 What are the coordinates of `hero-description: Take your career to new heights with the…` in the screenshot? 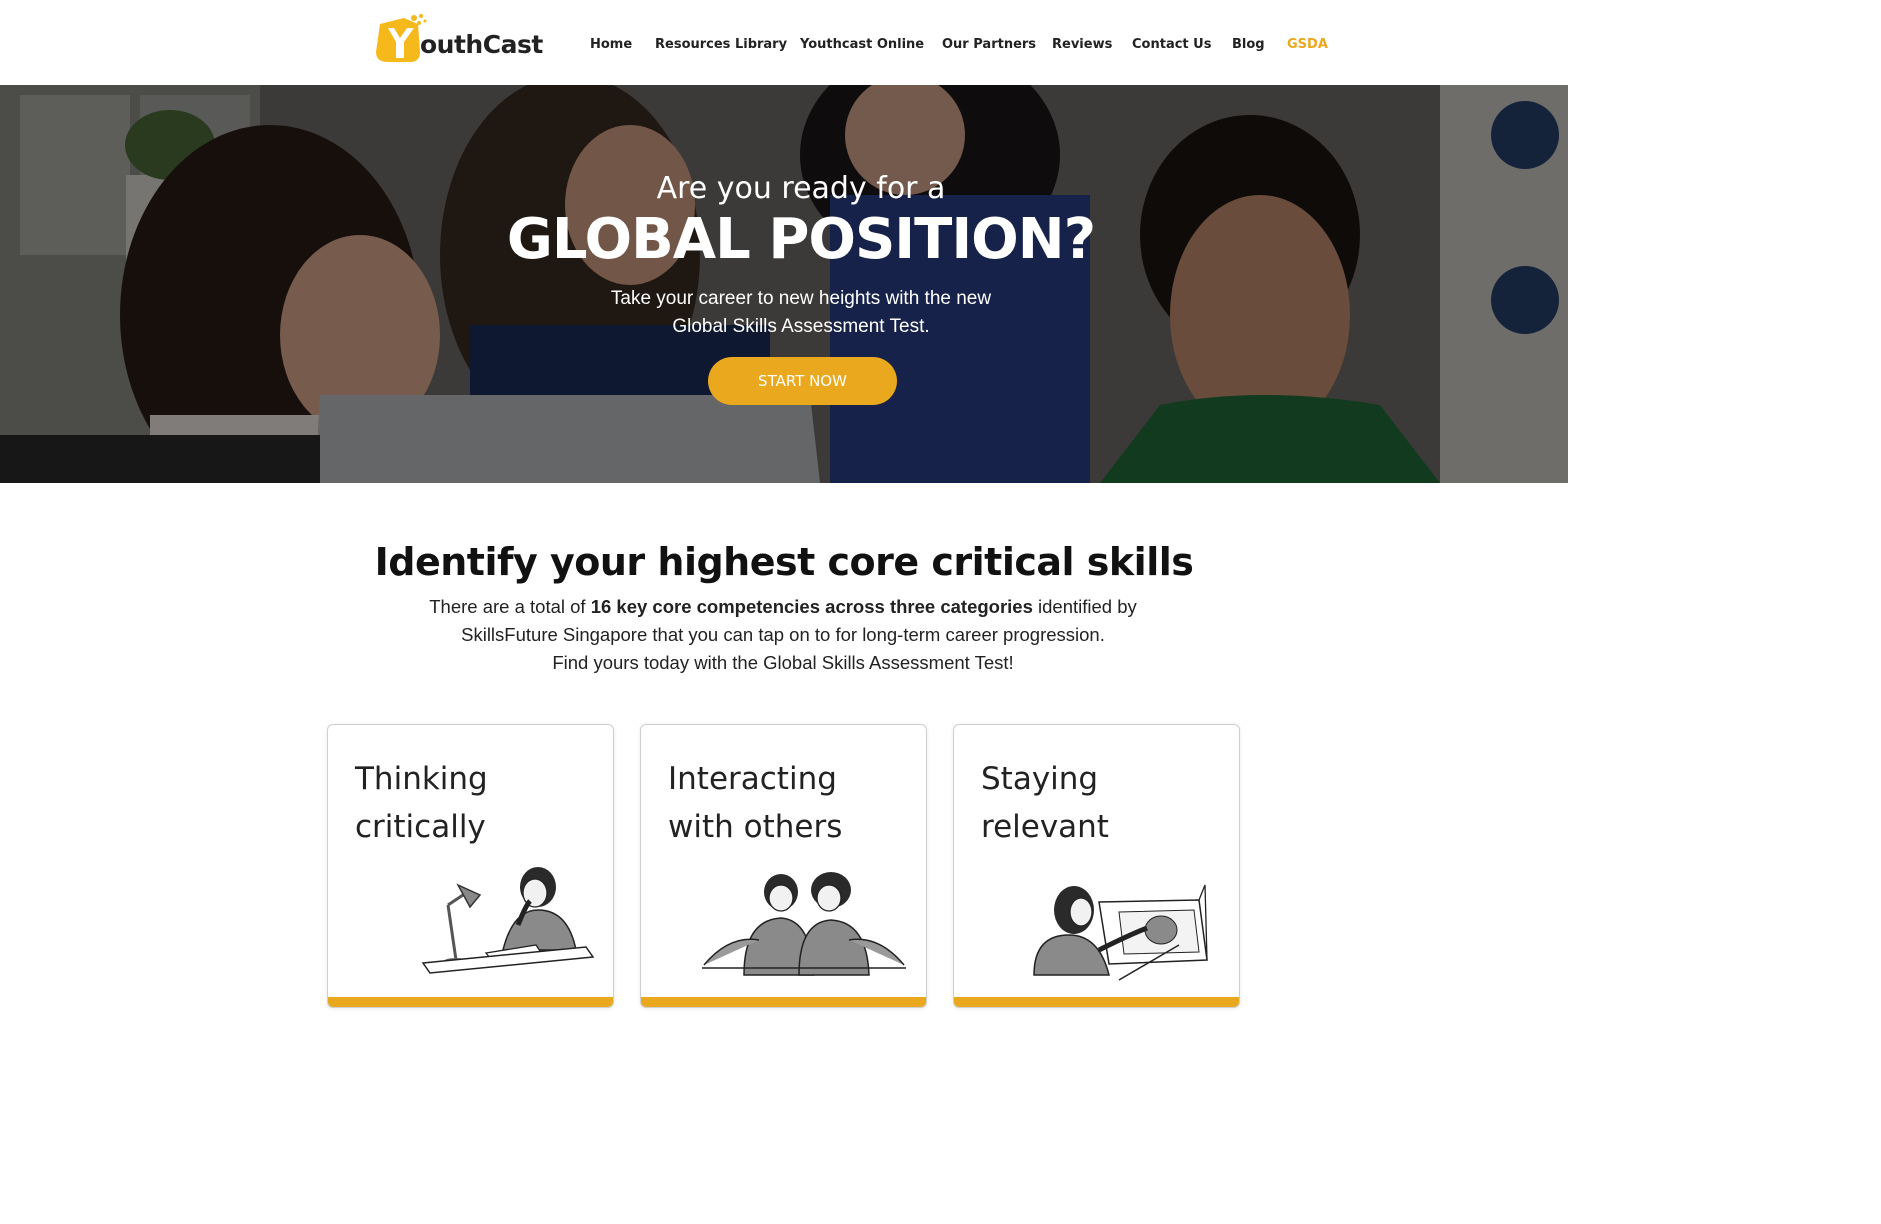 It's located at (784, 313).